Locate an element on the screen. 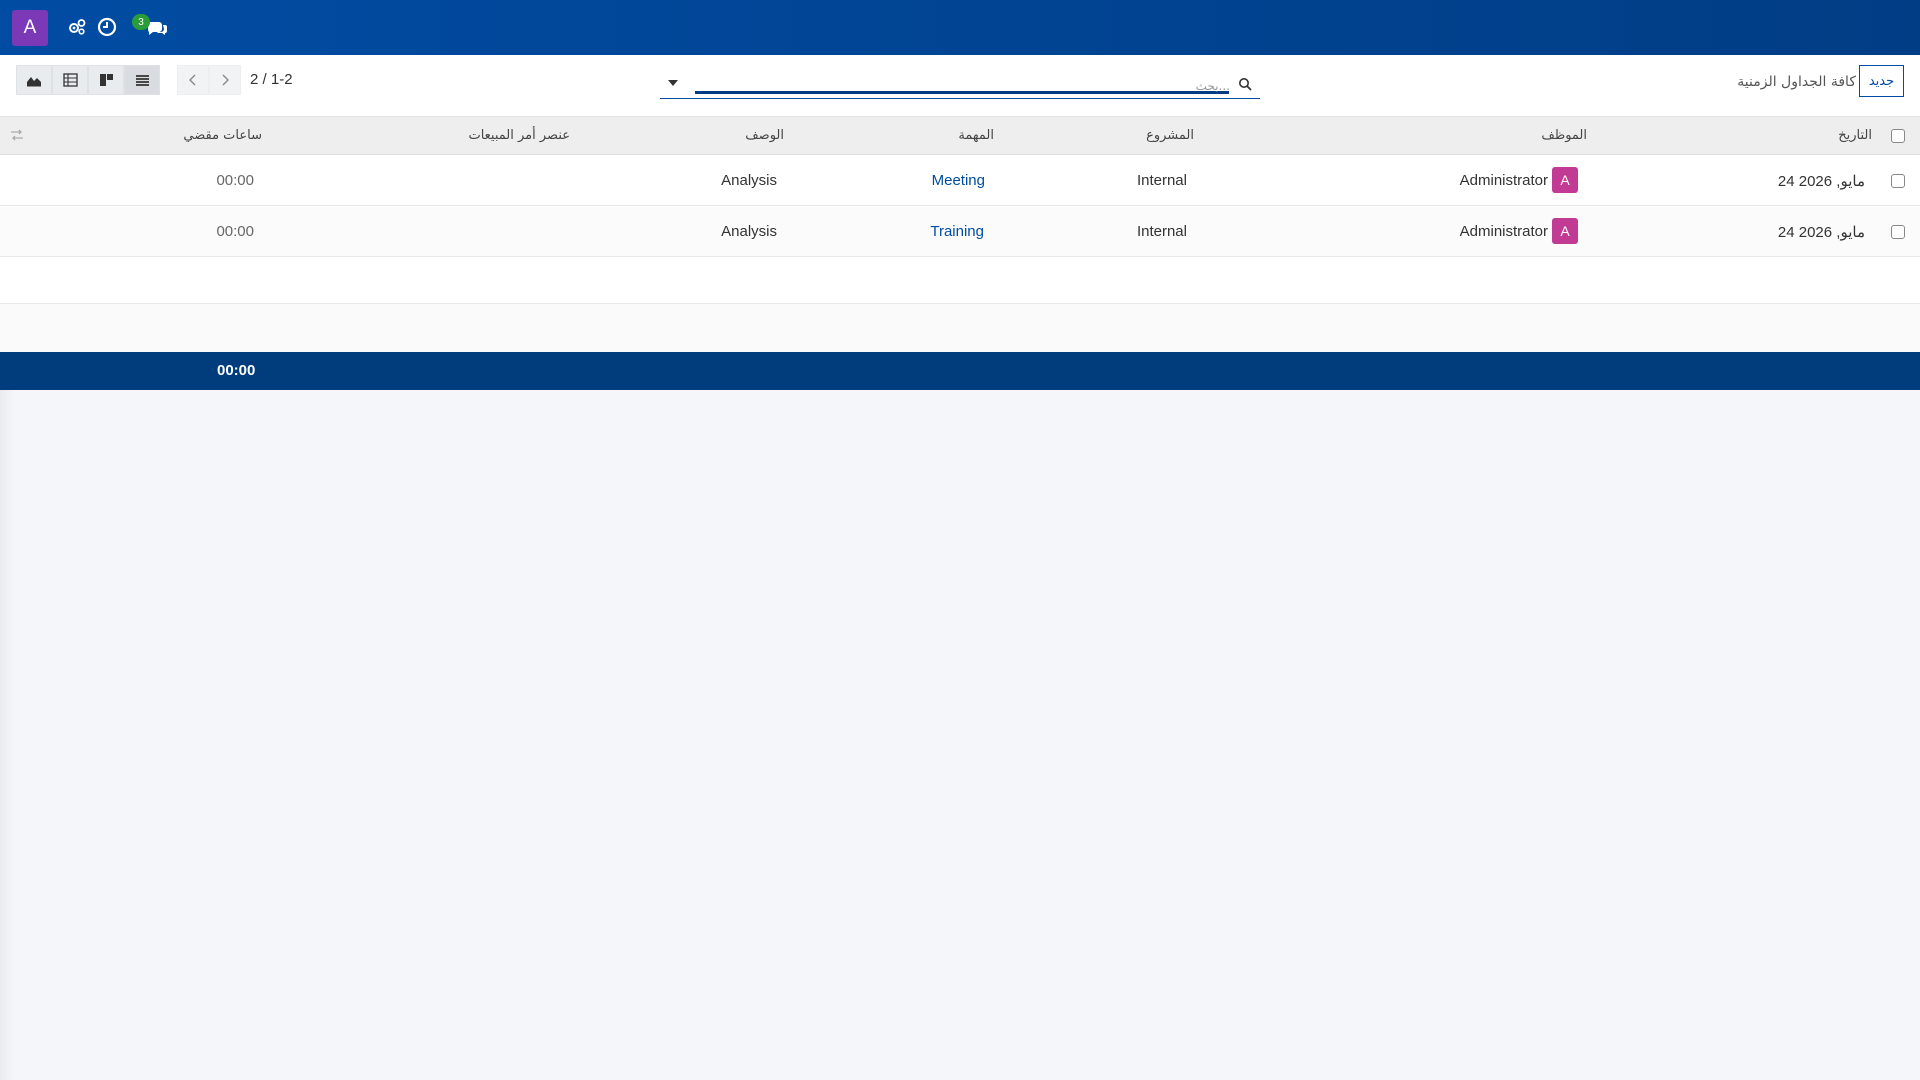 The image size is (1920, 1080). list-icon is located at coordinates (142, 80).